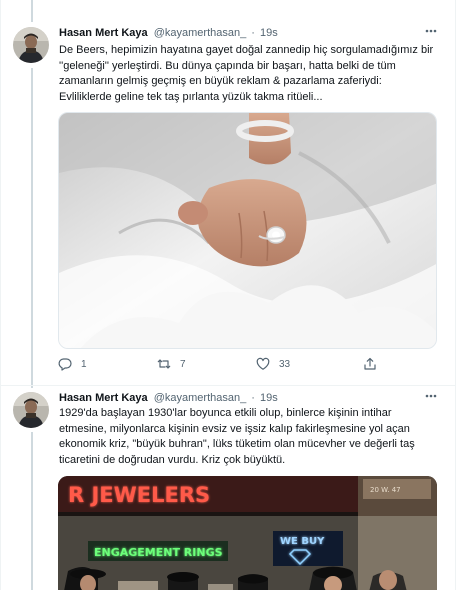 The width and height of the screenshot is (470, 590). I want to click on like-count: 33, so click(285, 364).